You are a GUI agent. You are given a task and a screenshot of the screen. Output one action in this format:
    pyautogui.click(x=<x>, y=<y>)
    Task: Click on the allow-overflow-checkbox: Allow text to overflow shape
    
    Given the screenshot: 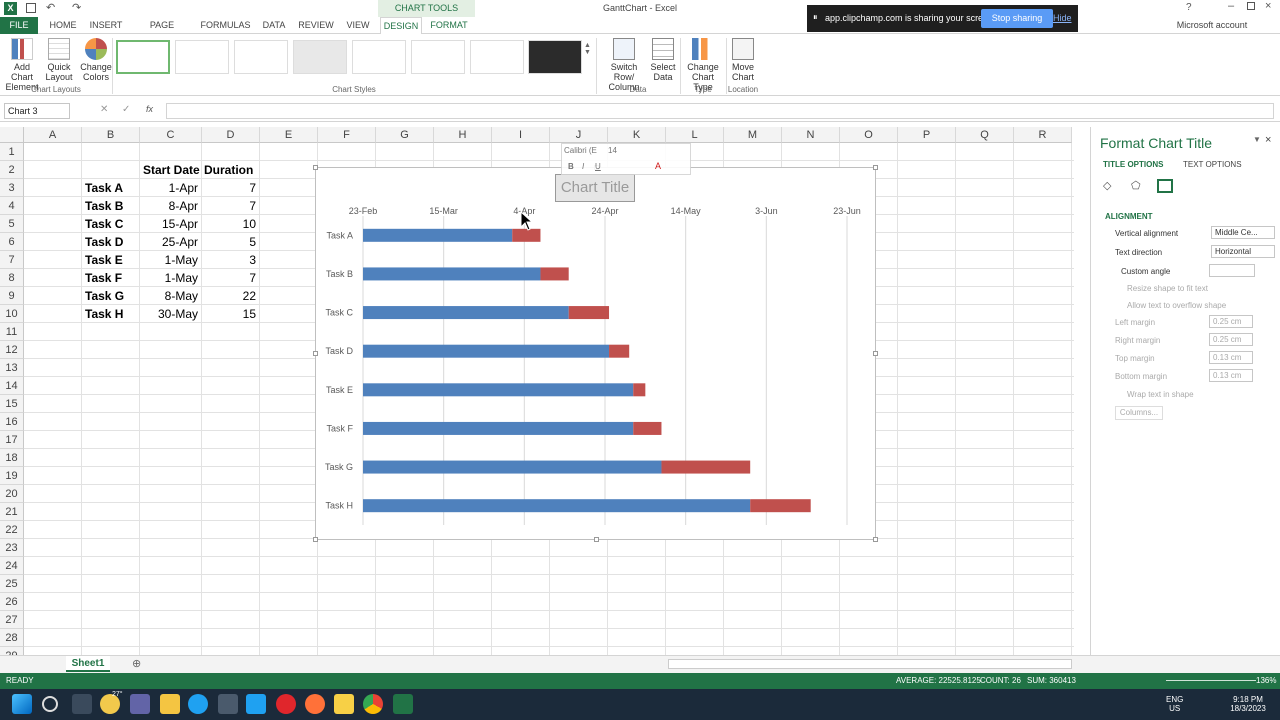 What is the action you would take?
    pyautogui.click(x=1176, y=305)
    